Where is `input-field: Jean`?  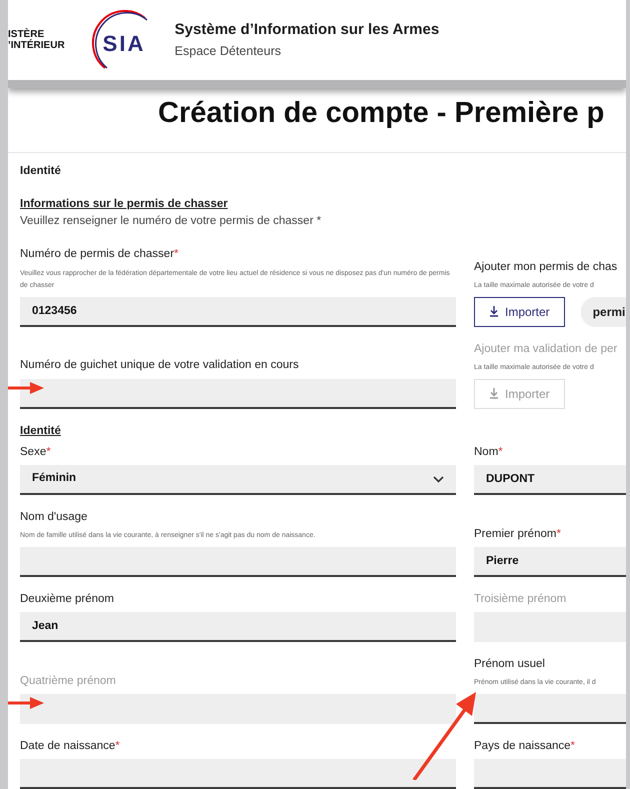
input-field: Jean is located at coordinates (238, 627).